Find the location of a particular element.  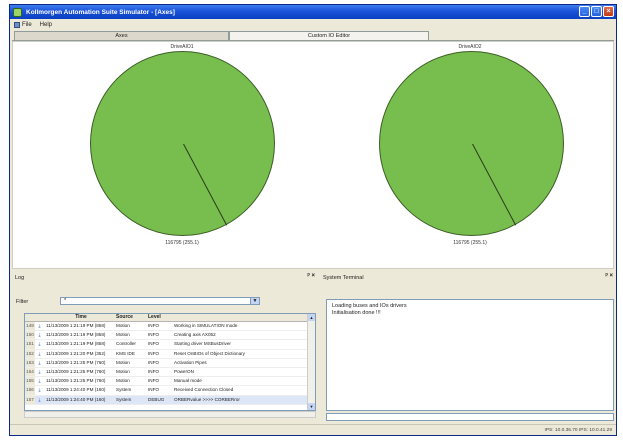

close-button: × is located at coordinates (608, 11).